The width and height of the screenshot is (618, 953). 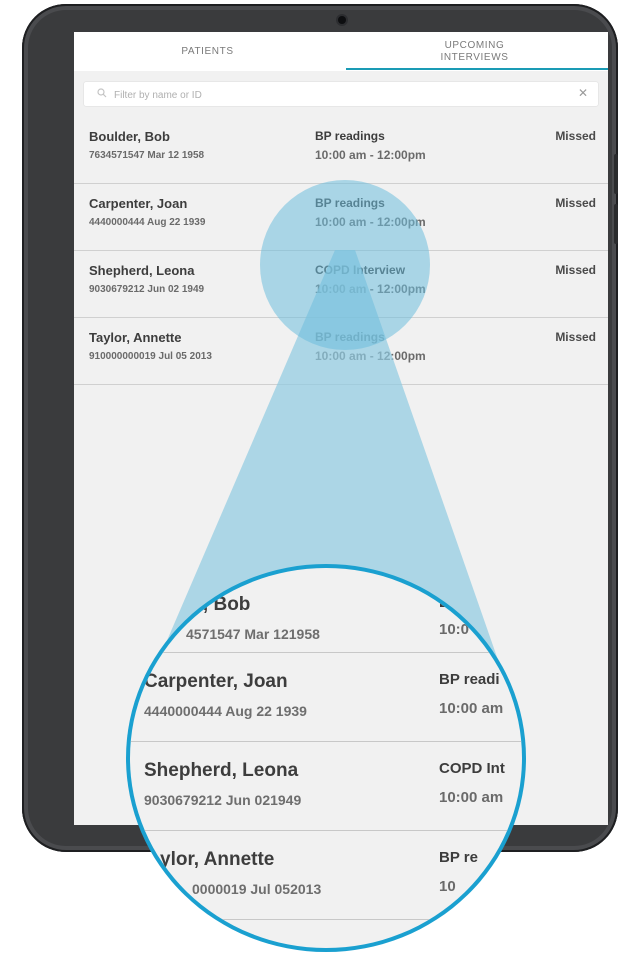 What do you see at coordinates (616, 174) in the screenshot?
I see `volume-up-button` at bounding box center [616, 174].